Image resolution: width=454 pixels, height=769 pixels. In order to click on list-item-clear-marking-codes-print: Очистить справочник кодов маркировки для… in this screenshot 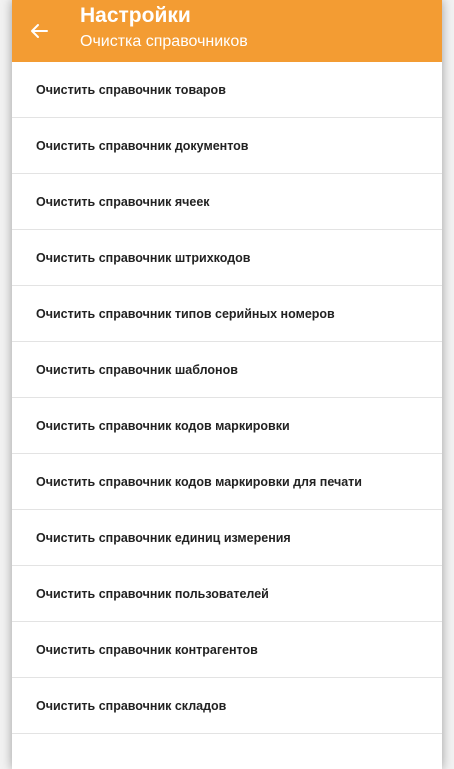, I will do `click(227, 482)`.